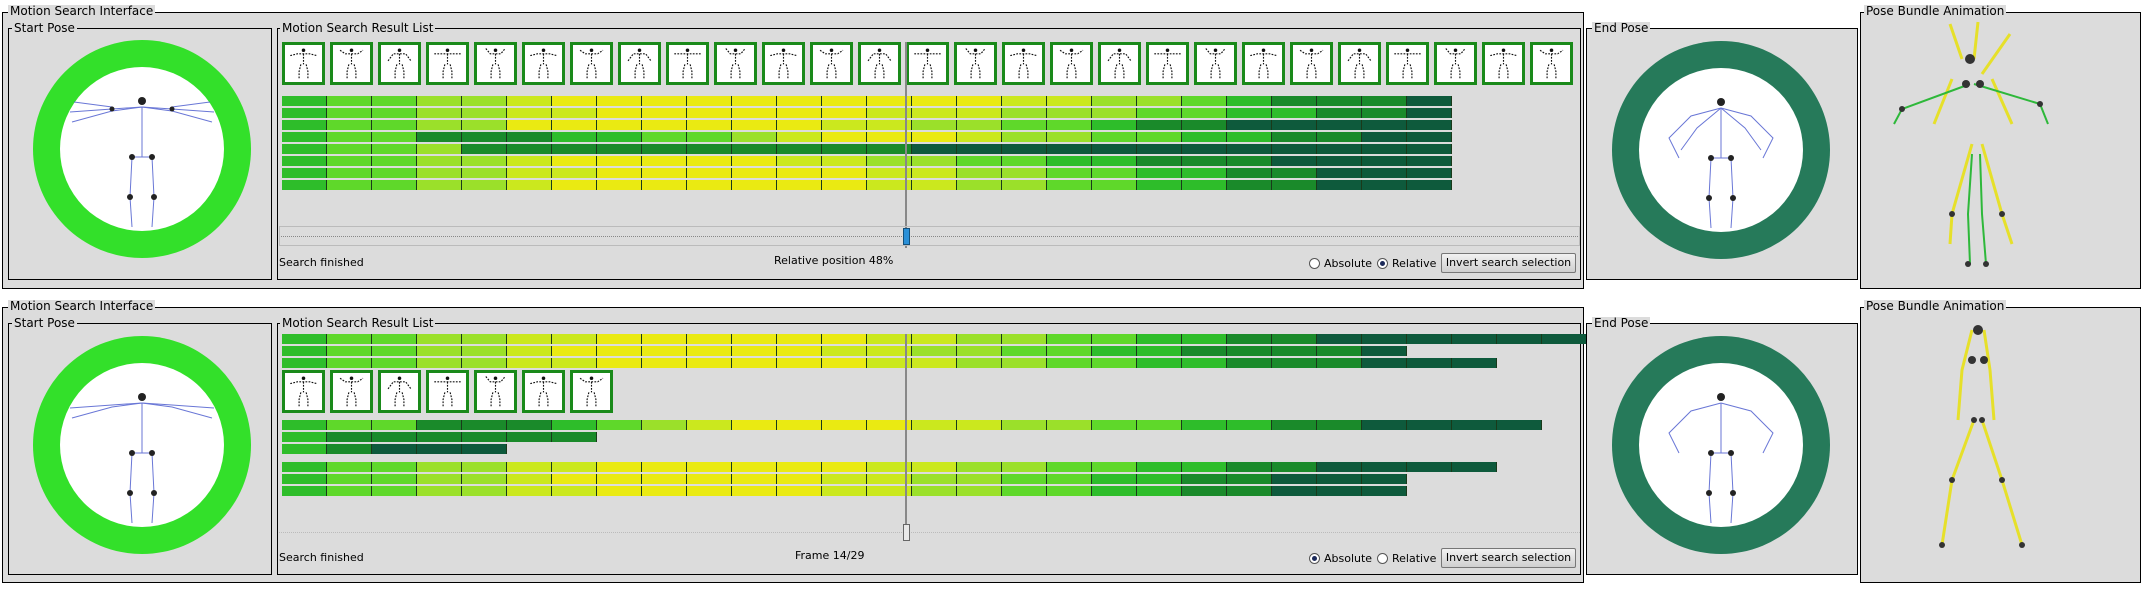  I want to click on top-thumbnail-strip, so click(930, 63).